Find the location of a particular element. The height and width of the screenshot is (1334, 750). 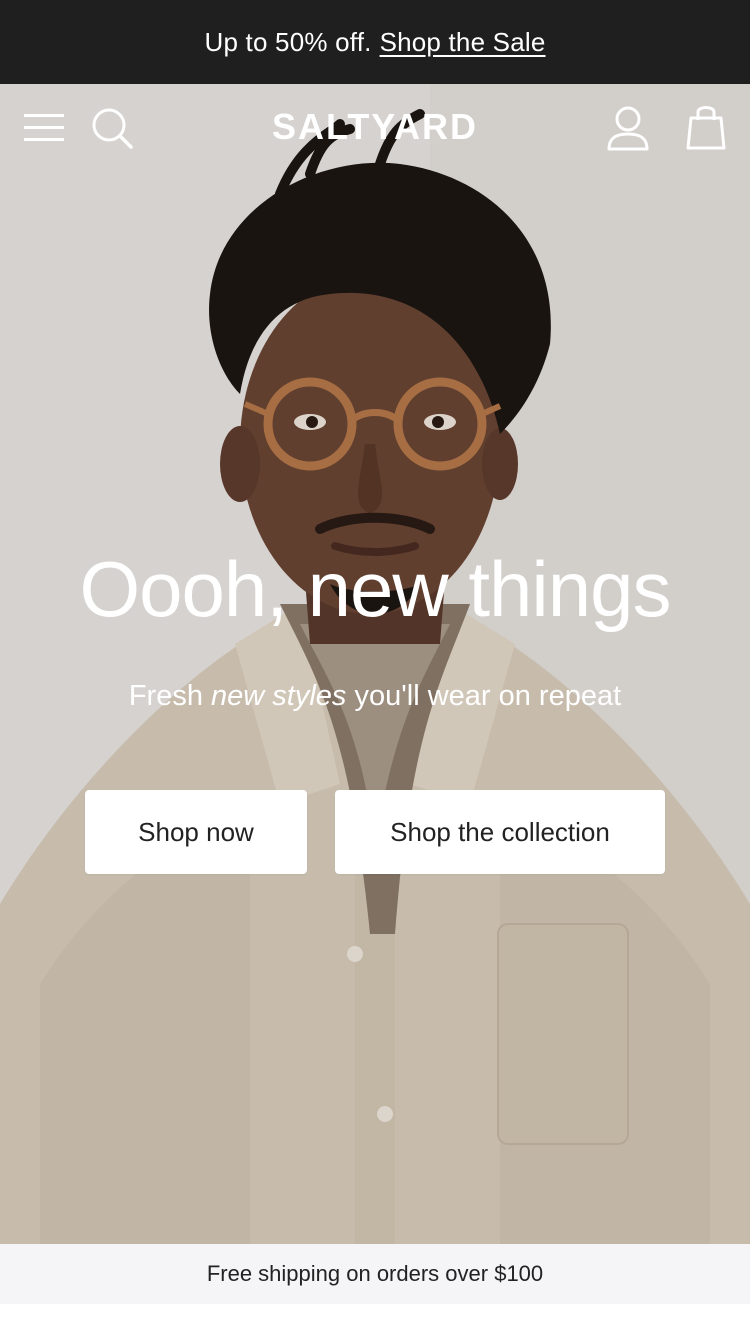

shop-now-button: Shop now is located at coordinates (196, 832).